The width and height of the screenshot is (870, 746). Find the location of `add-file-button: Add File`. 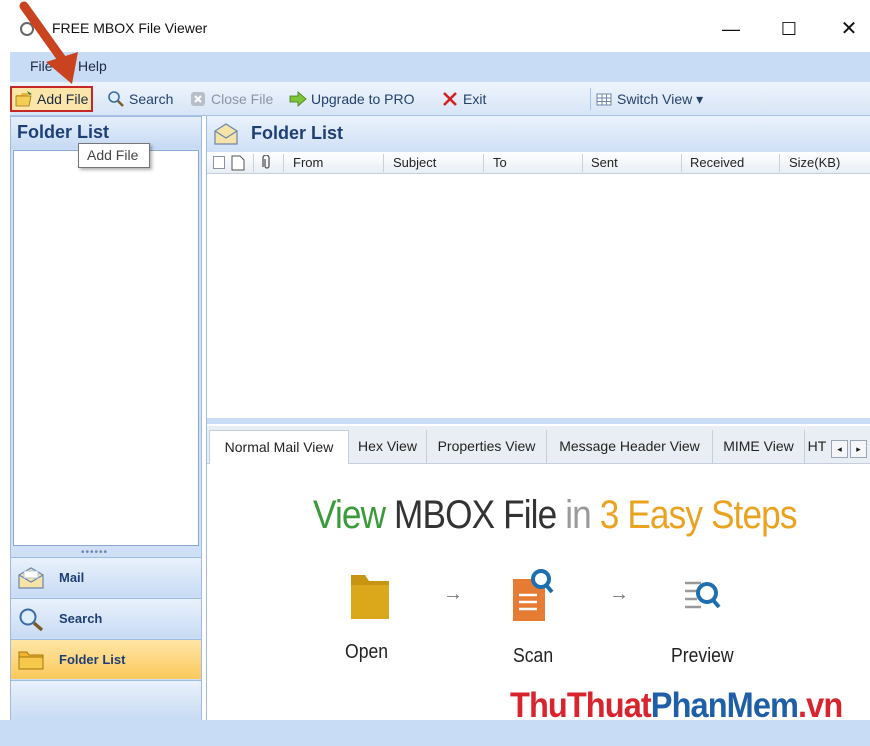

add-file-button: Add File is located at coordinates (52, 99).